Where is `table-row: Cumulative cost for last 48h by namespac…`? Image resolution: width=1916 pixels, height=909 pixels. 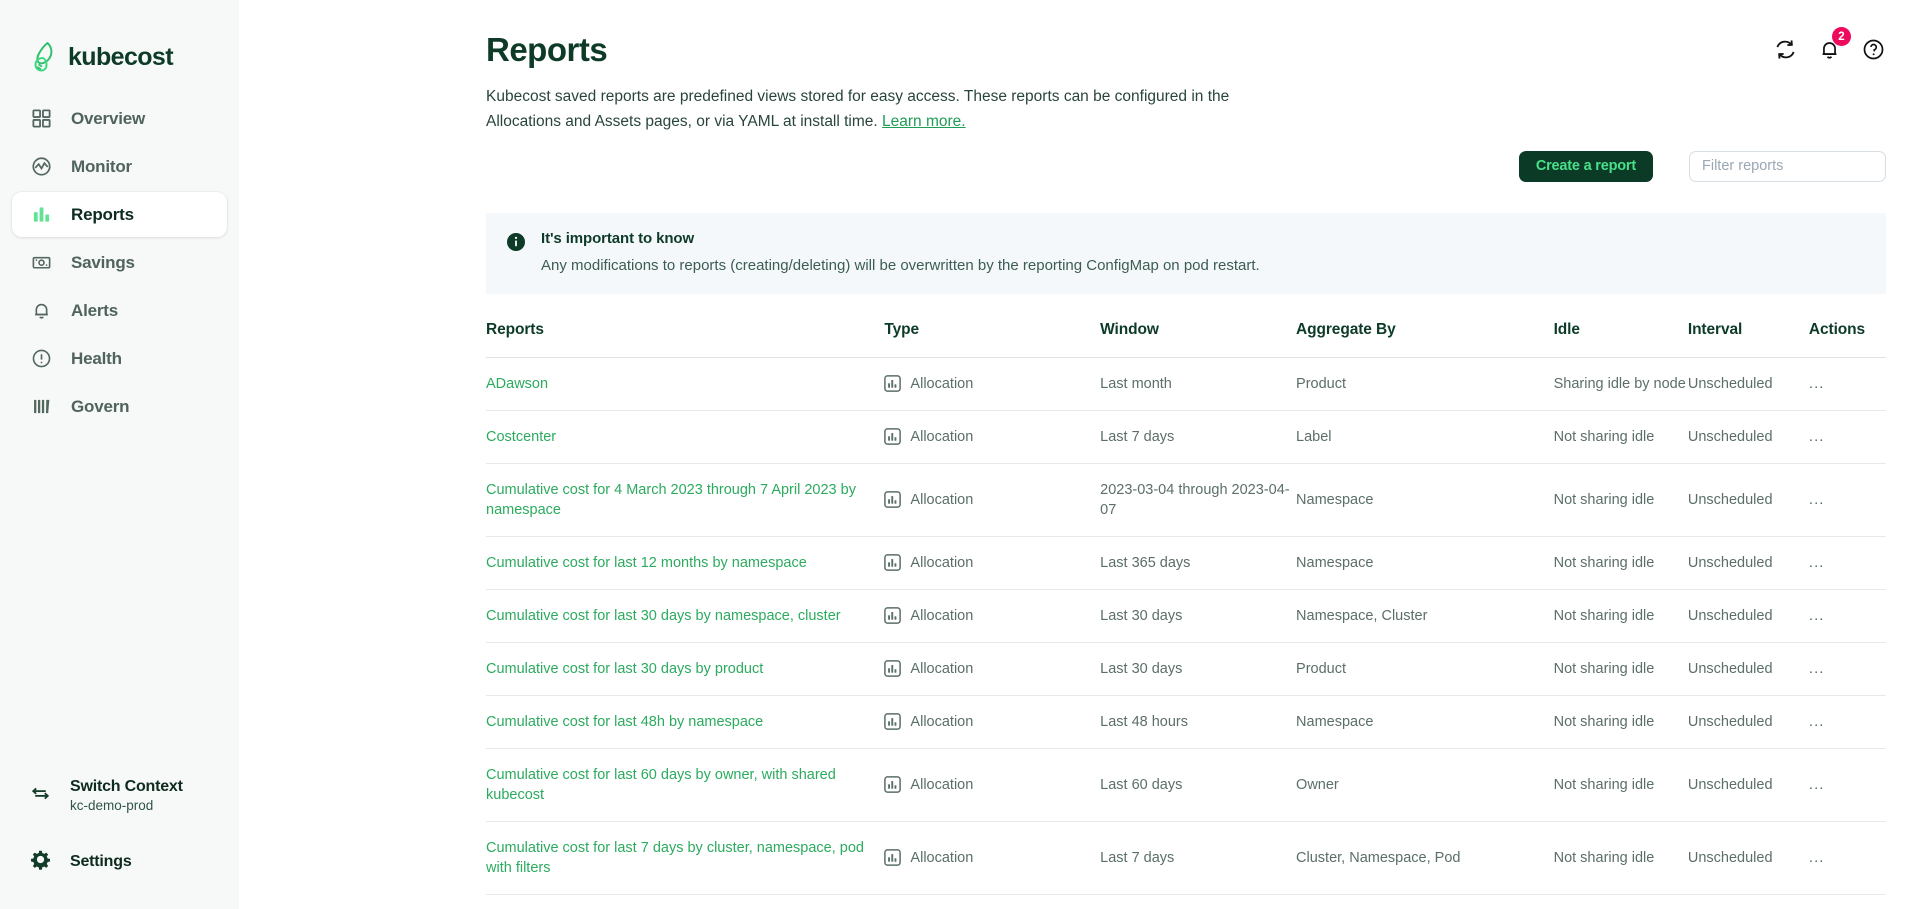
table-row: Cumulative cost for last 48h by namespac… is located at coordinates (1186, 722).